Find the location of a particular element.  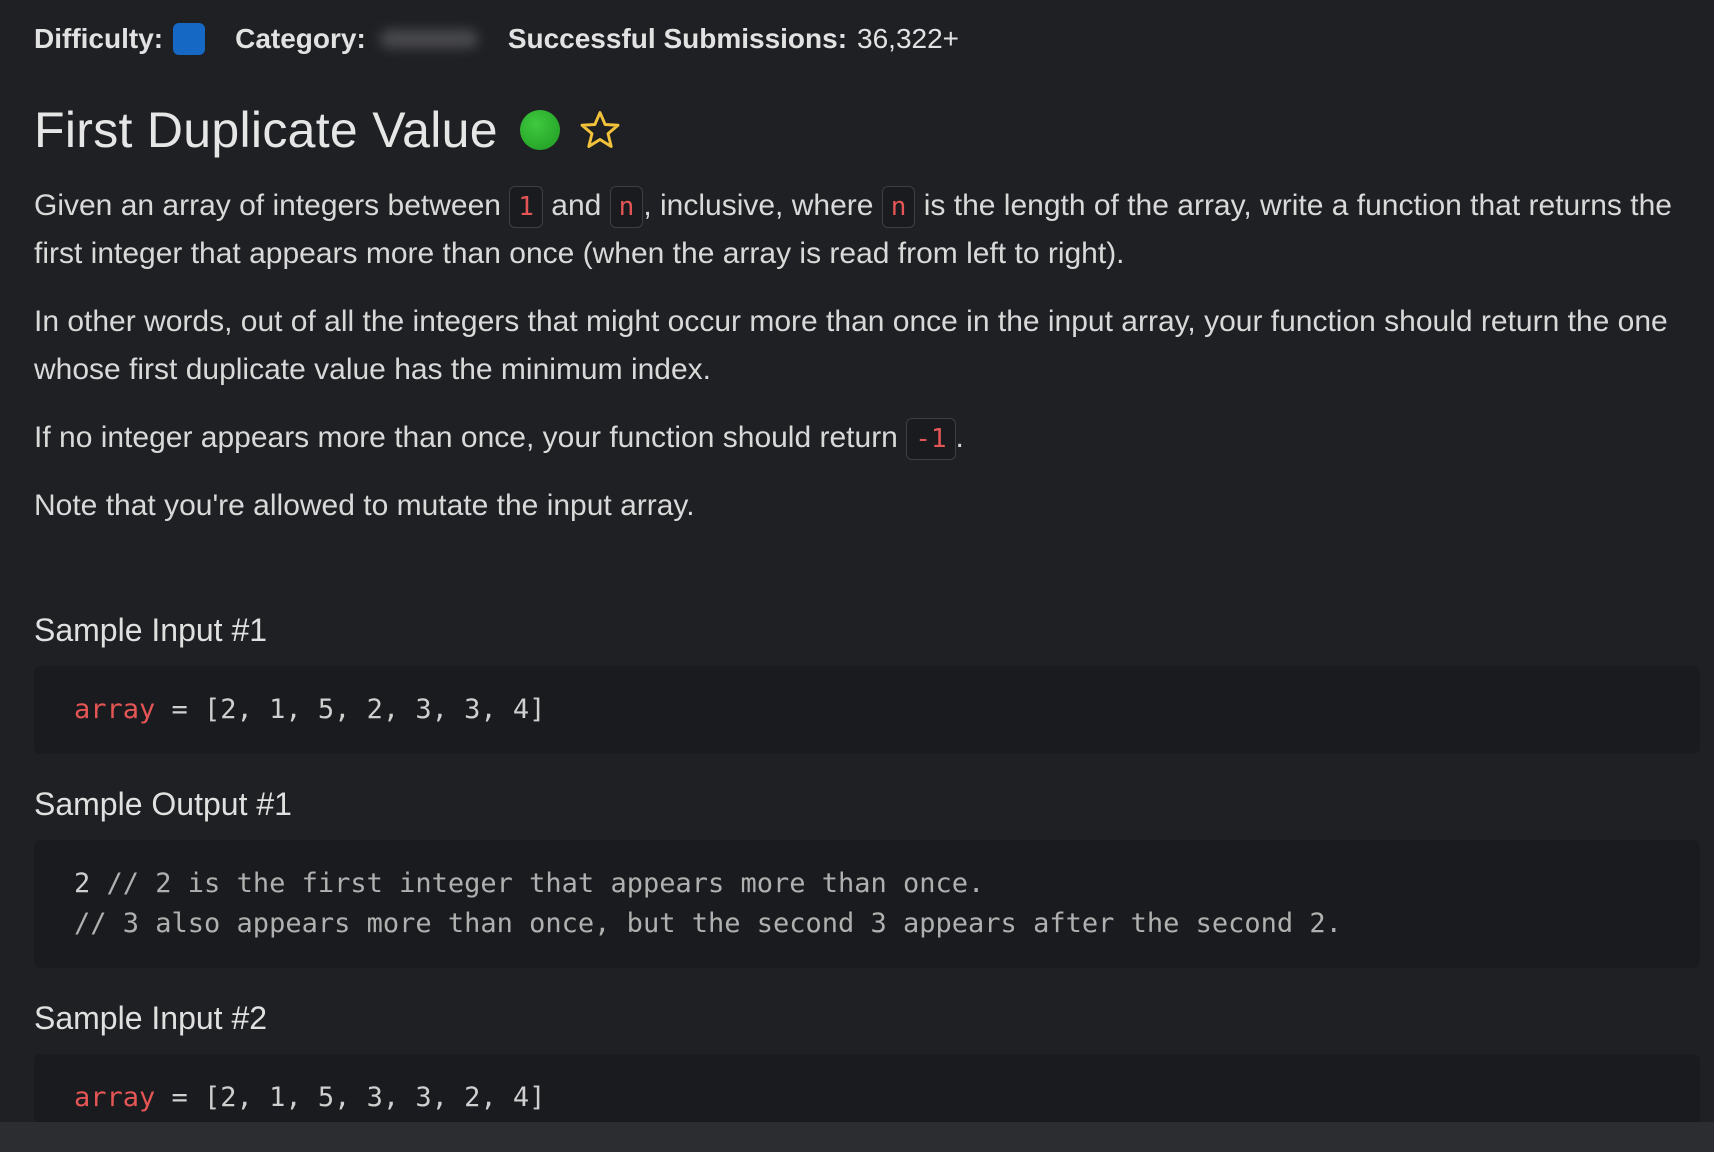

title-row: First Duplicate Value is located at coordinates (867, 130).